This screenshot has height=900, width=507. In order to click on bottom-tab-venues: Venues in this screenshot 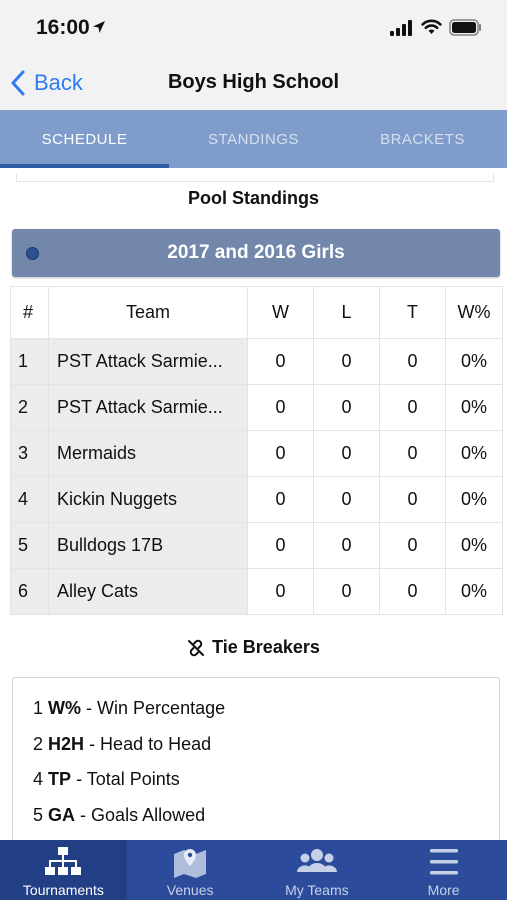, I will do `click(190, 870)`.